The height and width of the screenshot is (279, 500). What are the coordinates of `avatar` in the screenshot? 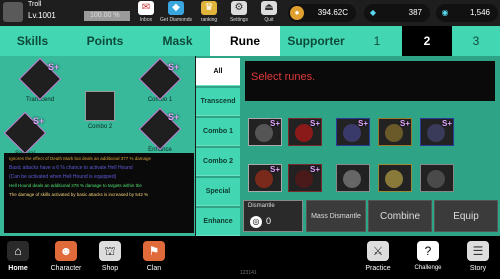 It's located at (13, 12).